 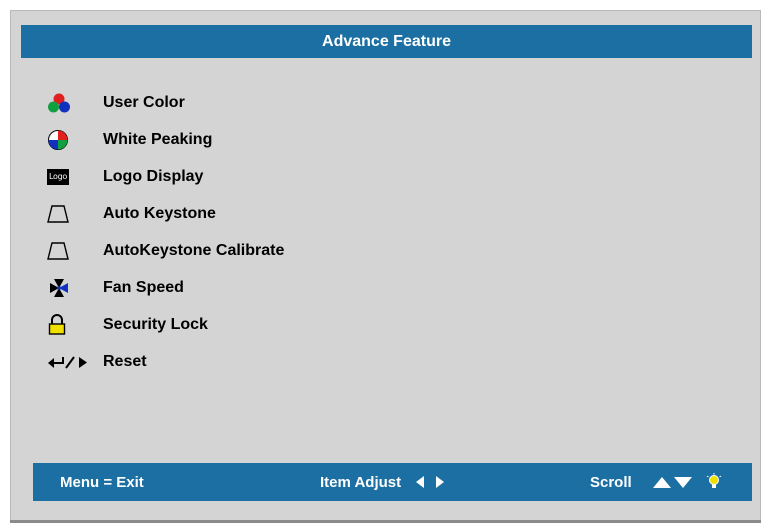 I want to click on enter-icon, so click(x=72, y=362).